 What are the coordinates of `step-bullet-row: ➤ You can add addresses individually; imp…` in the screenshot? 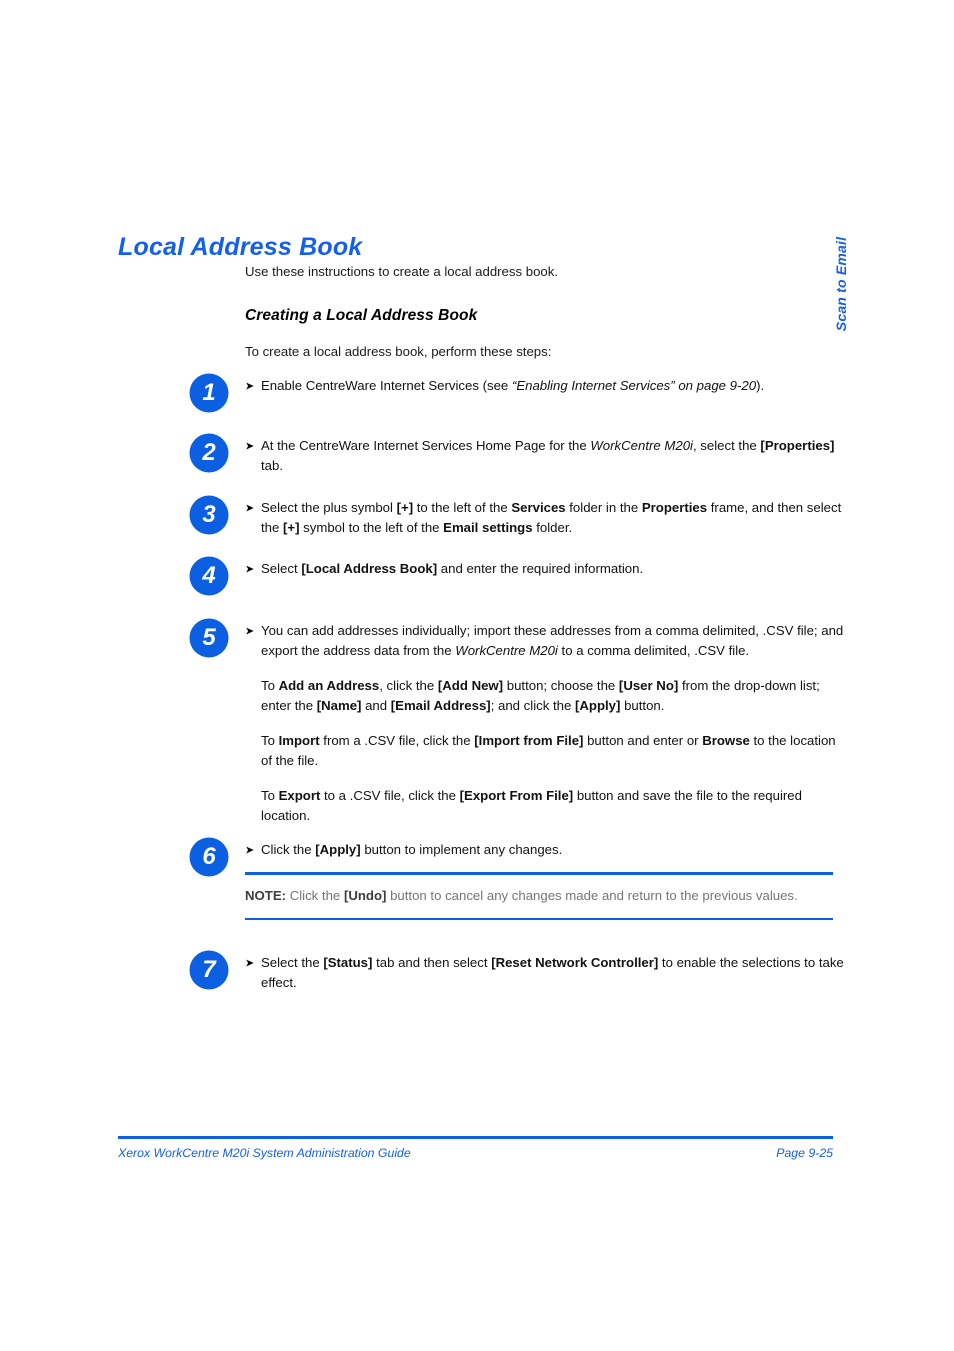 It's located at (547, 641).